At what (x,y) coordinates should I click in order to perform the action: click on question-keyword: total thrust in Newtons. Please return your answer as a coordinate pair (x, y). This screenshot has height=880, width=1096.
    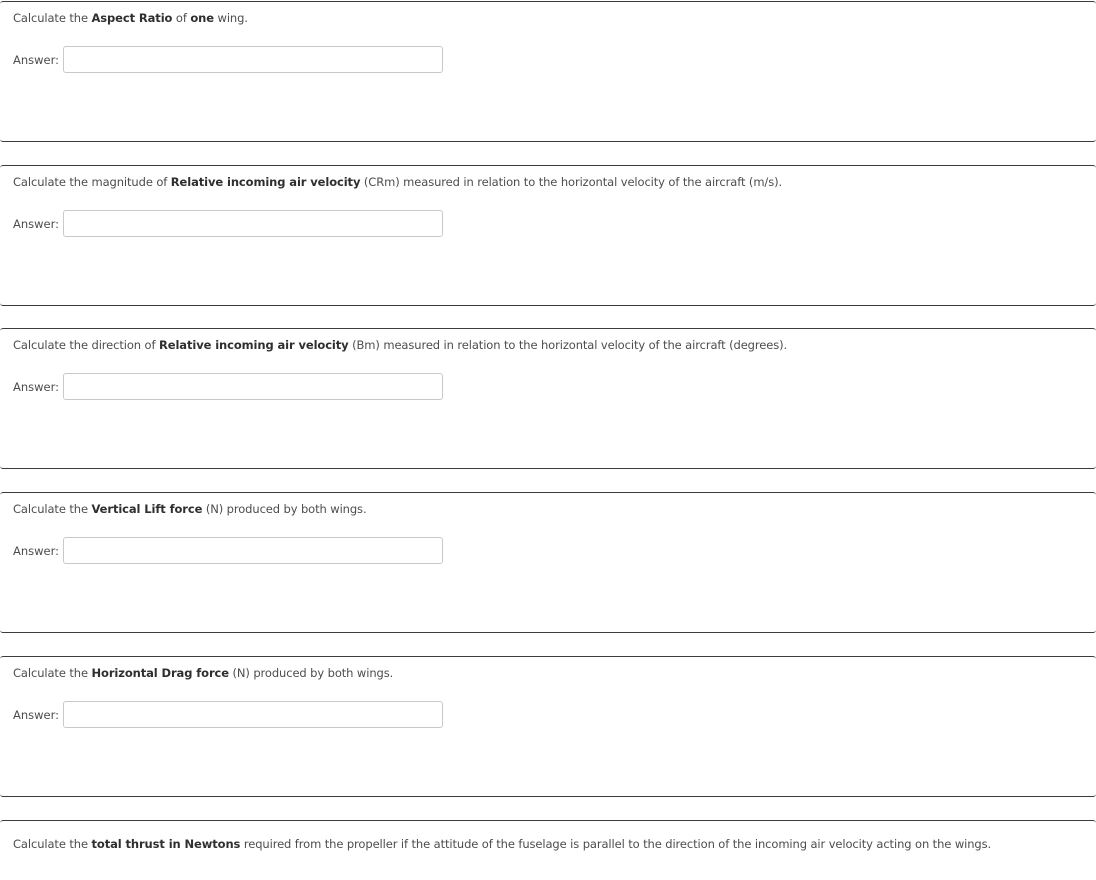
    Looking at the image, I should click on (166, 844).